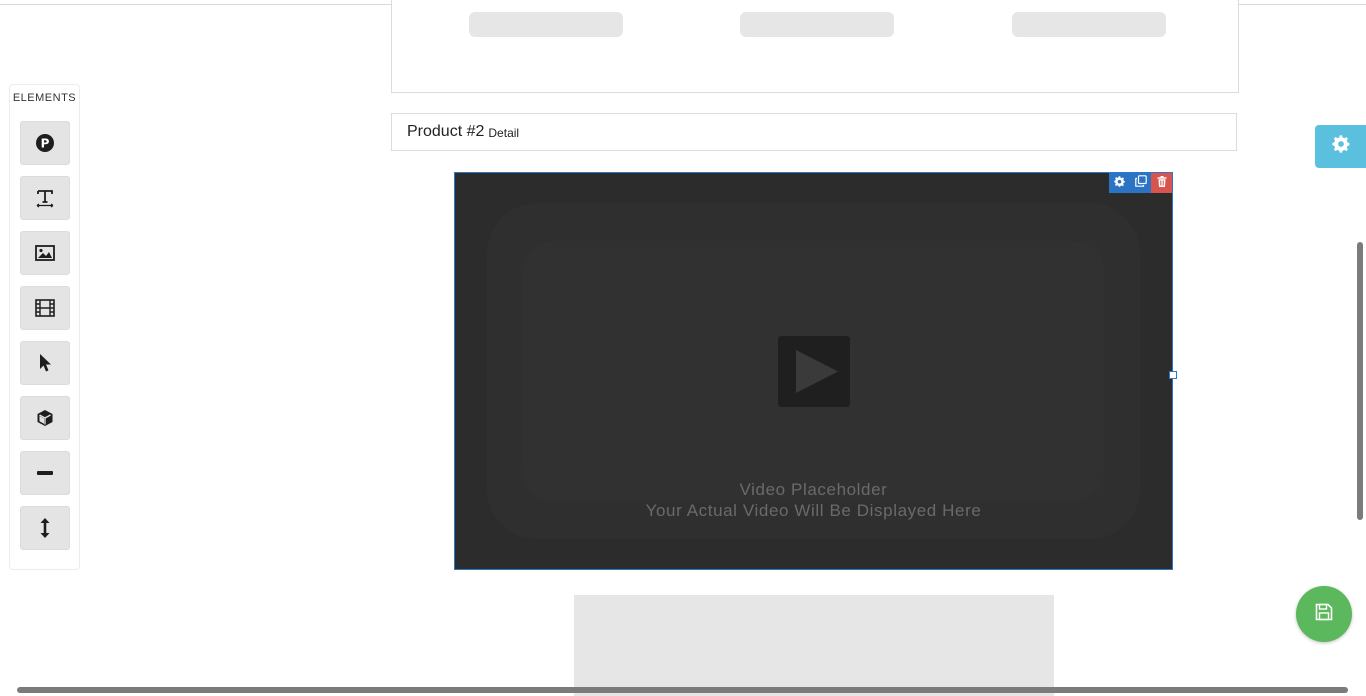 This screenshot has width=1366, height=696. What do you see at coordinates (813, 489) in the screenshot?
I see `video-placeholder-title: Video Placeholder` at bounding box center [813, 489].